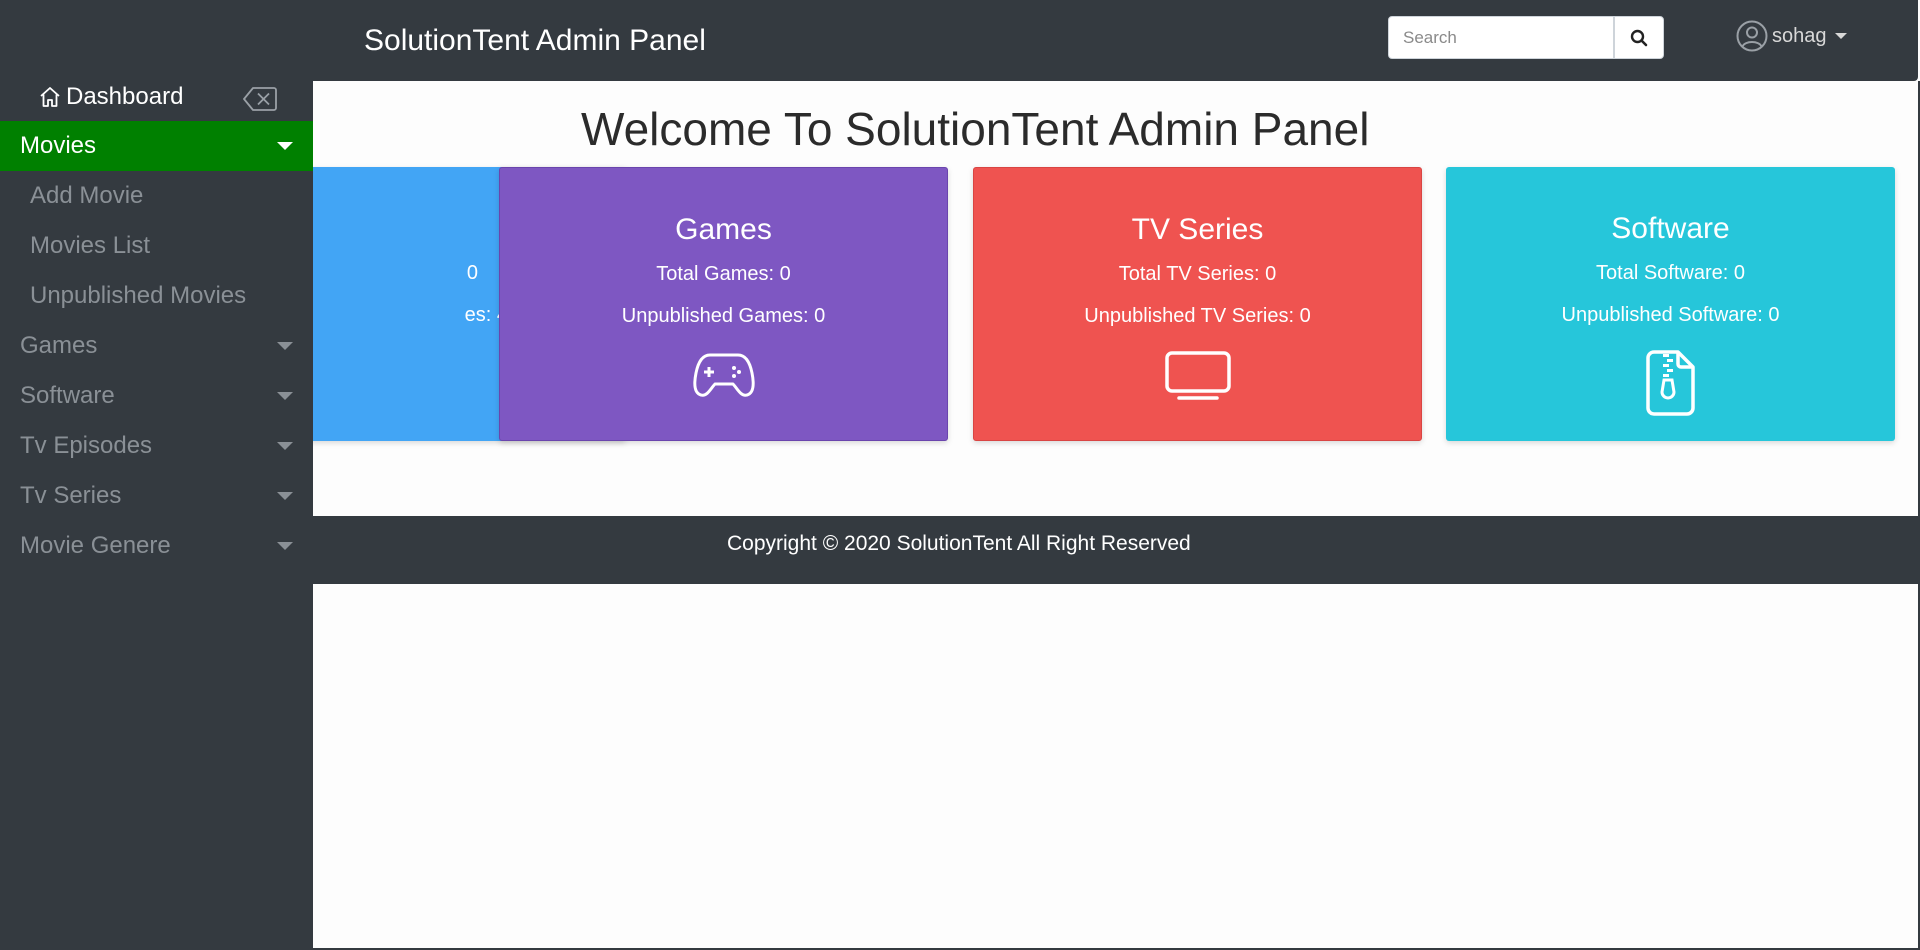  What do you see at coordinates (1670, 315) in the screenshot?
I see `card-unpublished: Unpublished Software: 0` at bounding box center [1670, 315].